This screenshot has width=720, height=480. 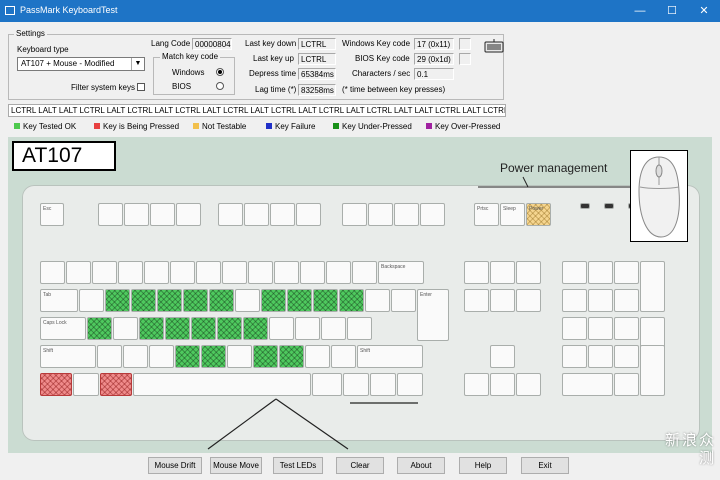 I want to click on bios-key-code-label: BIOS Key code, so click(x=382, y=58).